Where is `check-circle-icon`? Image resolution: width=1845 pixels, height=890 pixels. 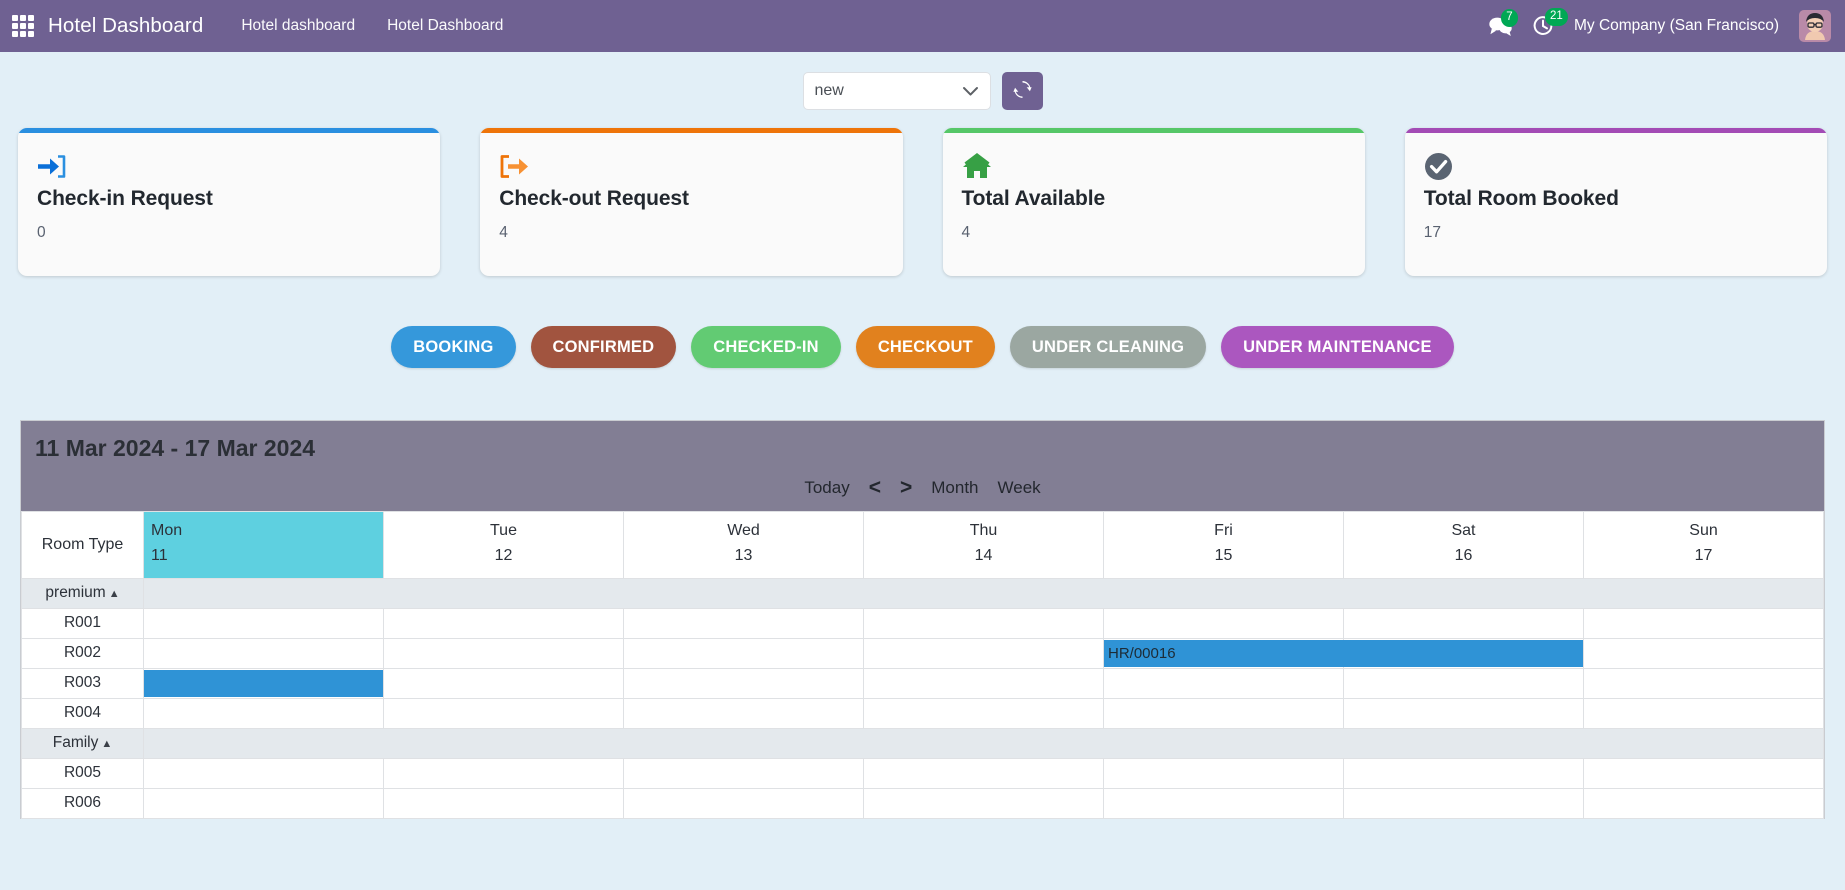 check-circle-icon is located at coordinates (1625, 166).